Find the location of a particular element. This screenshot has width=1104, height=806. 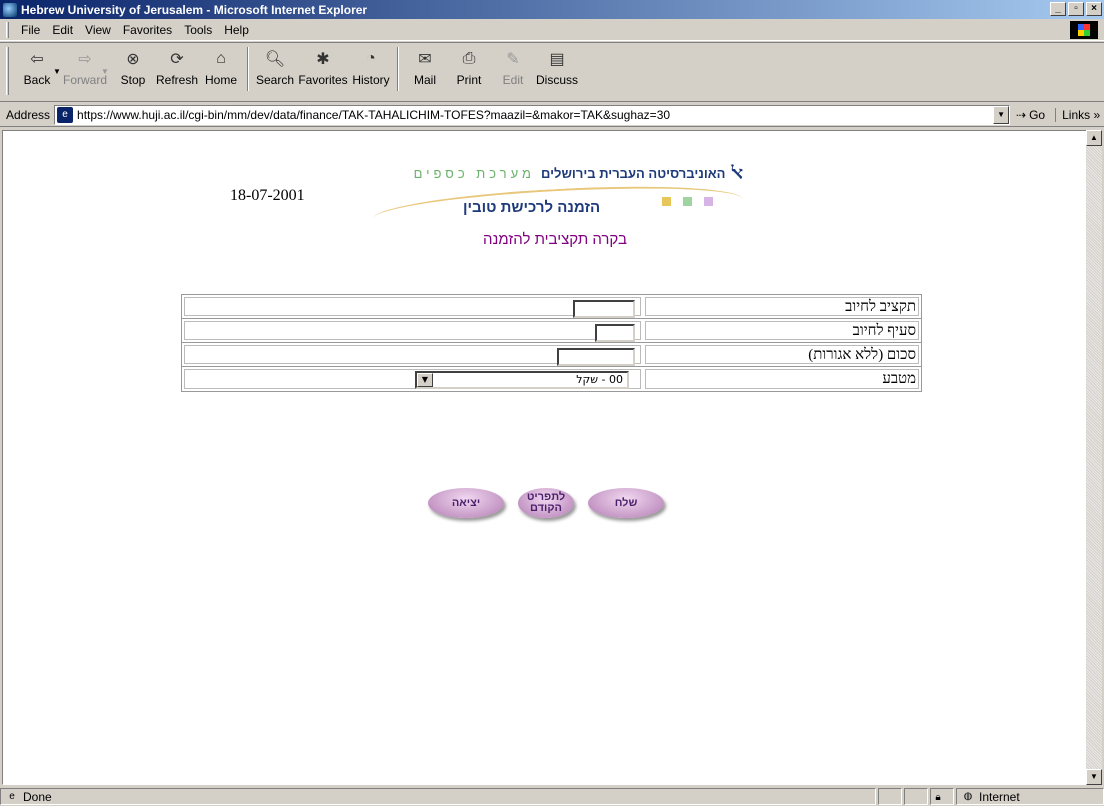

close-button: × is located at coordinates (1094, 9).